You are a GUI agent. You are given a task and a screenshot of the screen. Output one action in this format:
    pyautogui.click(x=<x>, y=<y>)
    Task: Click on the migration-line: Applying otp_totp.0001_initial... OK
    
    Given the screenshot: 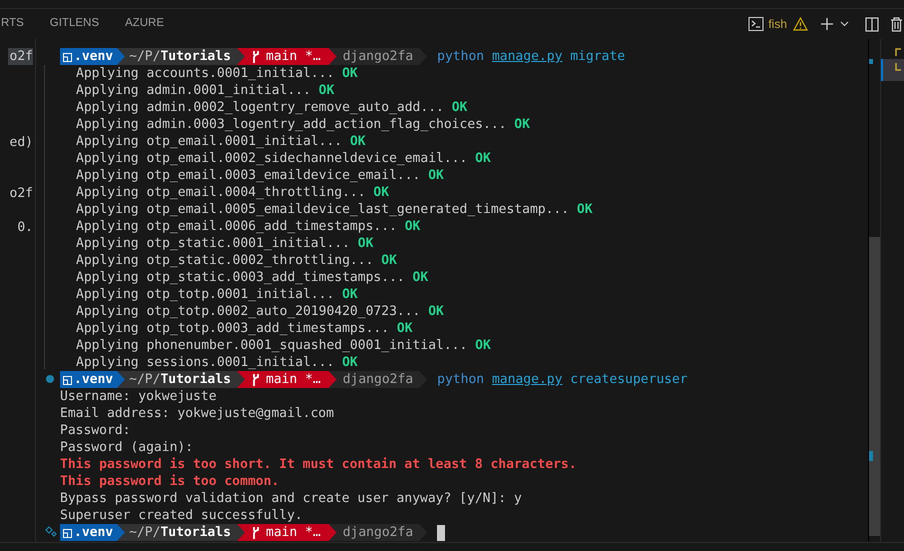 What is the action you would take?
    pyautogui.click(x=216, y=294)
    